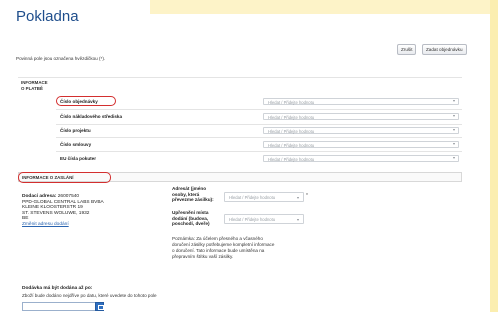  What do you see at coordinates (91, 116) in the screenshot?
I see `cost-center-label: Číslo nákladového střediska` at bounding box center [91, 116].